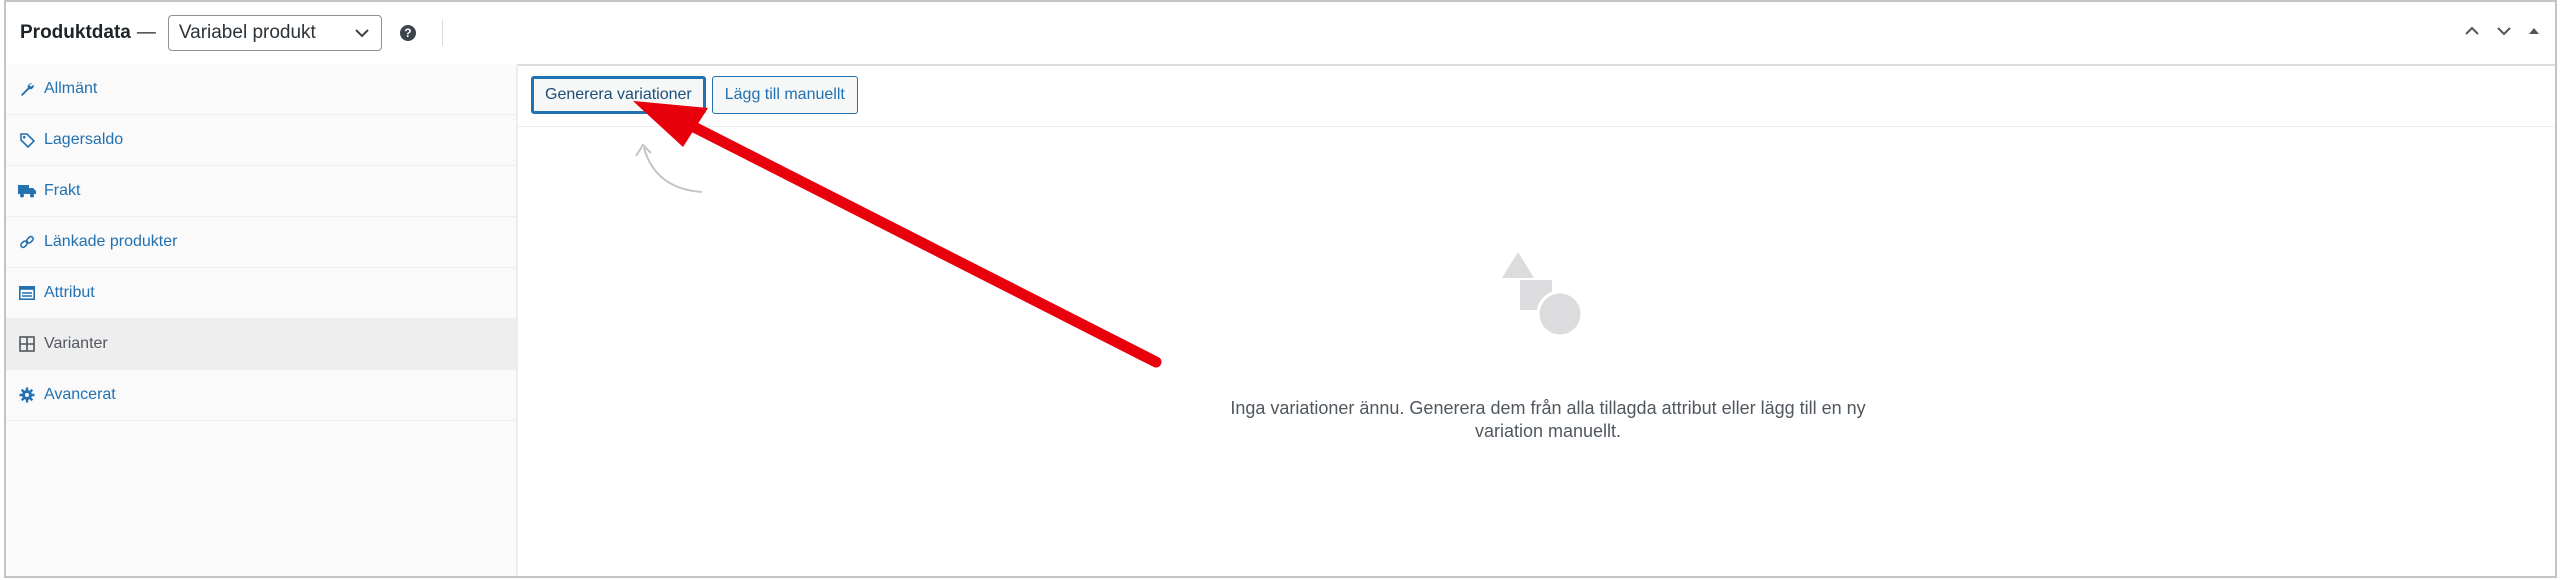  I want to click on product-type-select: Variabel produkt, so click(274, 33).